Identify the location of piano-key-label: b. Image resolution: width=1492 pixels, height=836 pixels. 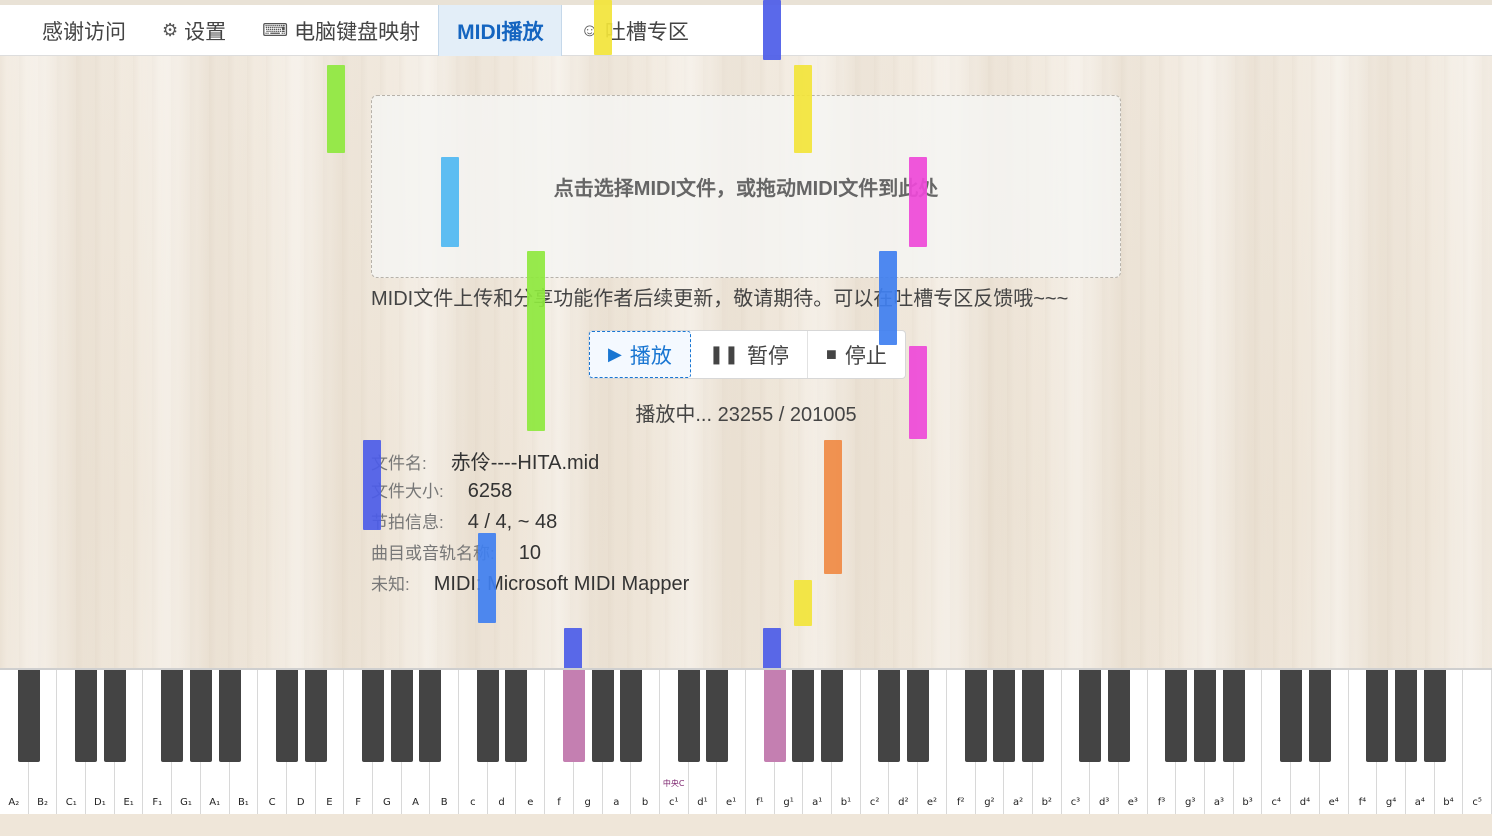
(645, 802).